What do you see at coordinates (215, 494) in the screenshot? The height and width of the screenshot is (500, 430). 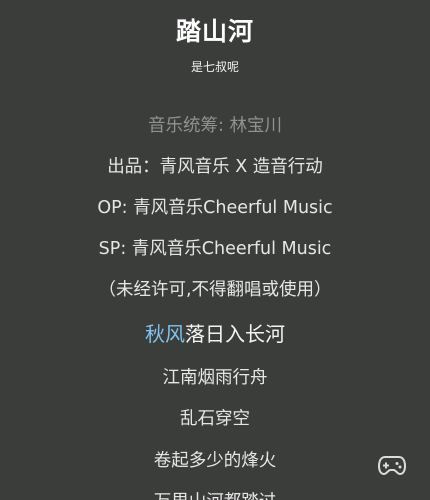 I see `lyric-line-next-4: 万里山河都踏过` at bounding box center [215, 494].